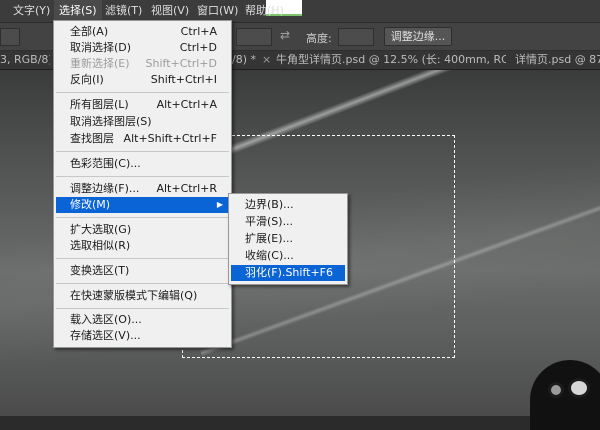  I want to click on menu-type: 文字(Y), so click(31, 11).